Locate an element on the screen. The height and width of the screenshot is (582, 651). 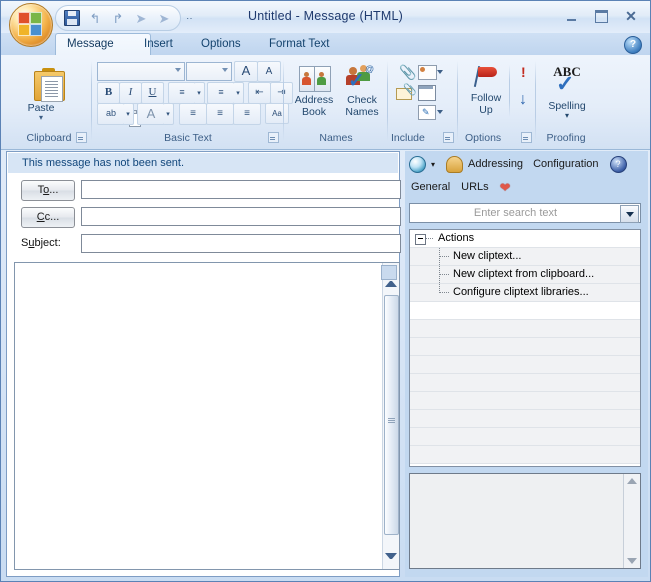
tree-root-row: Actions is located at coordinates (525, 239).